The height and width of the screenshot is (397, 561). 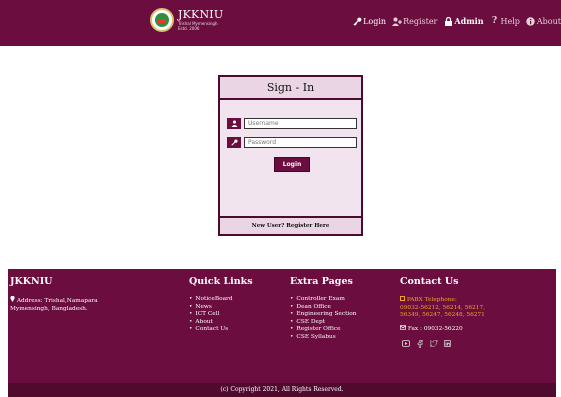 I want to click on password-field, so click(x=292, y=142).